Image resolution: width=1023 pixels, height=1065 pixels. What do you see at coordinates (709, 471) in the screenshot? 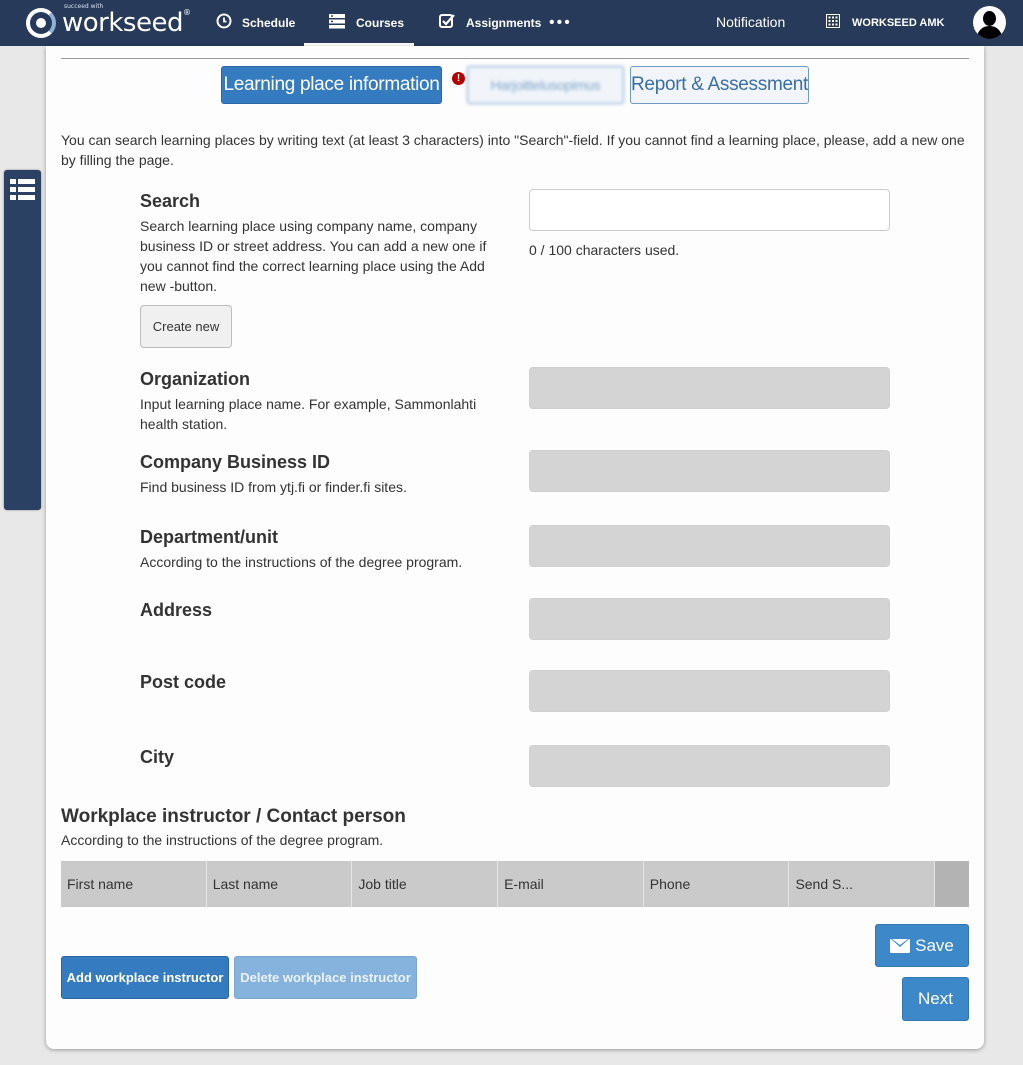
I see `business-id-field` at bounding box center [709, 471].